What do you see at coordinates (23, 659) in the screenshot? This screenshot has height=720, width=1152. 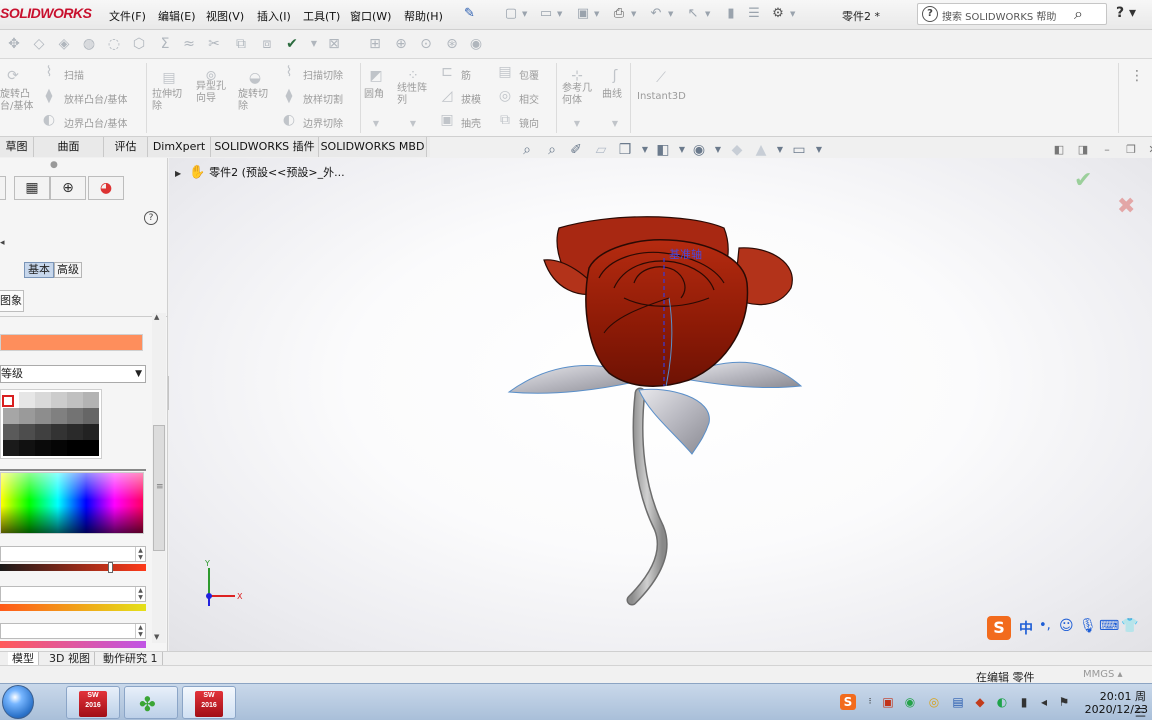 I see `tab-model: 模型` at bounding box center [23, 659].